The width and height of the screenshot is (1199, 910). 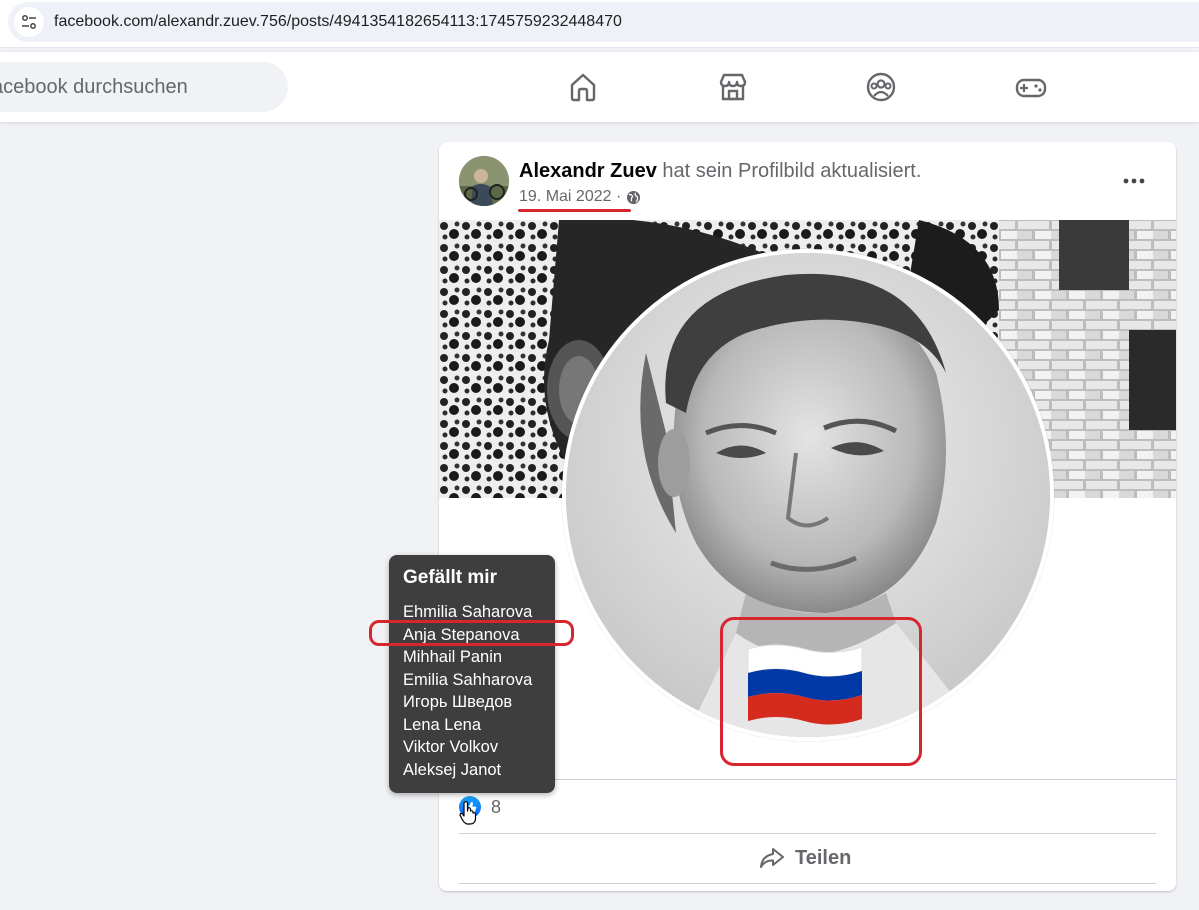 I want to click on post-action-text: hat sein Profilbild aktualisiert., so click(x=789, y=171).